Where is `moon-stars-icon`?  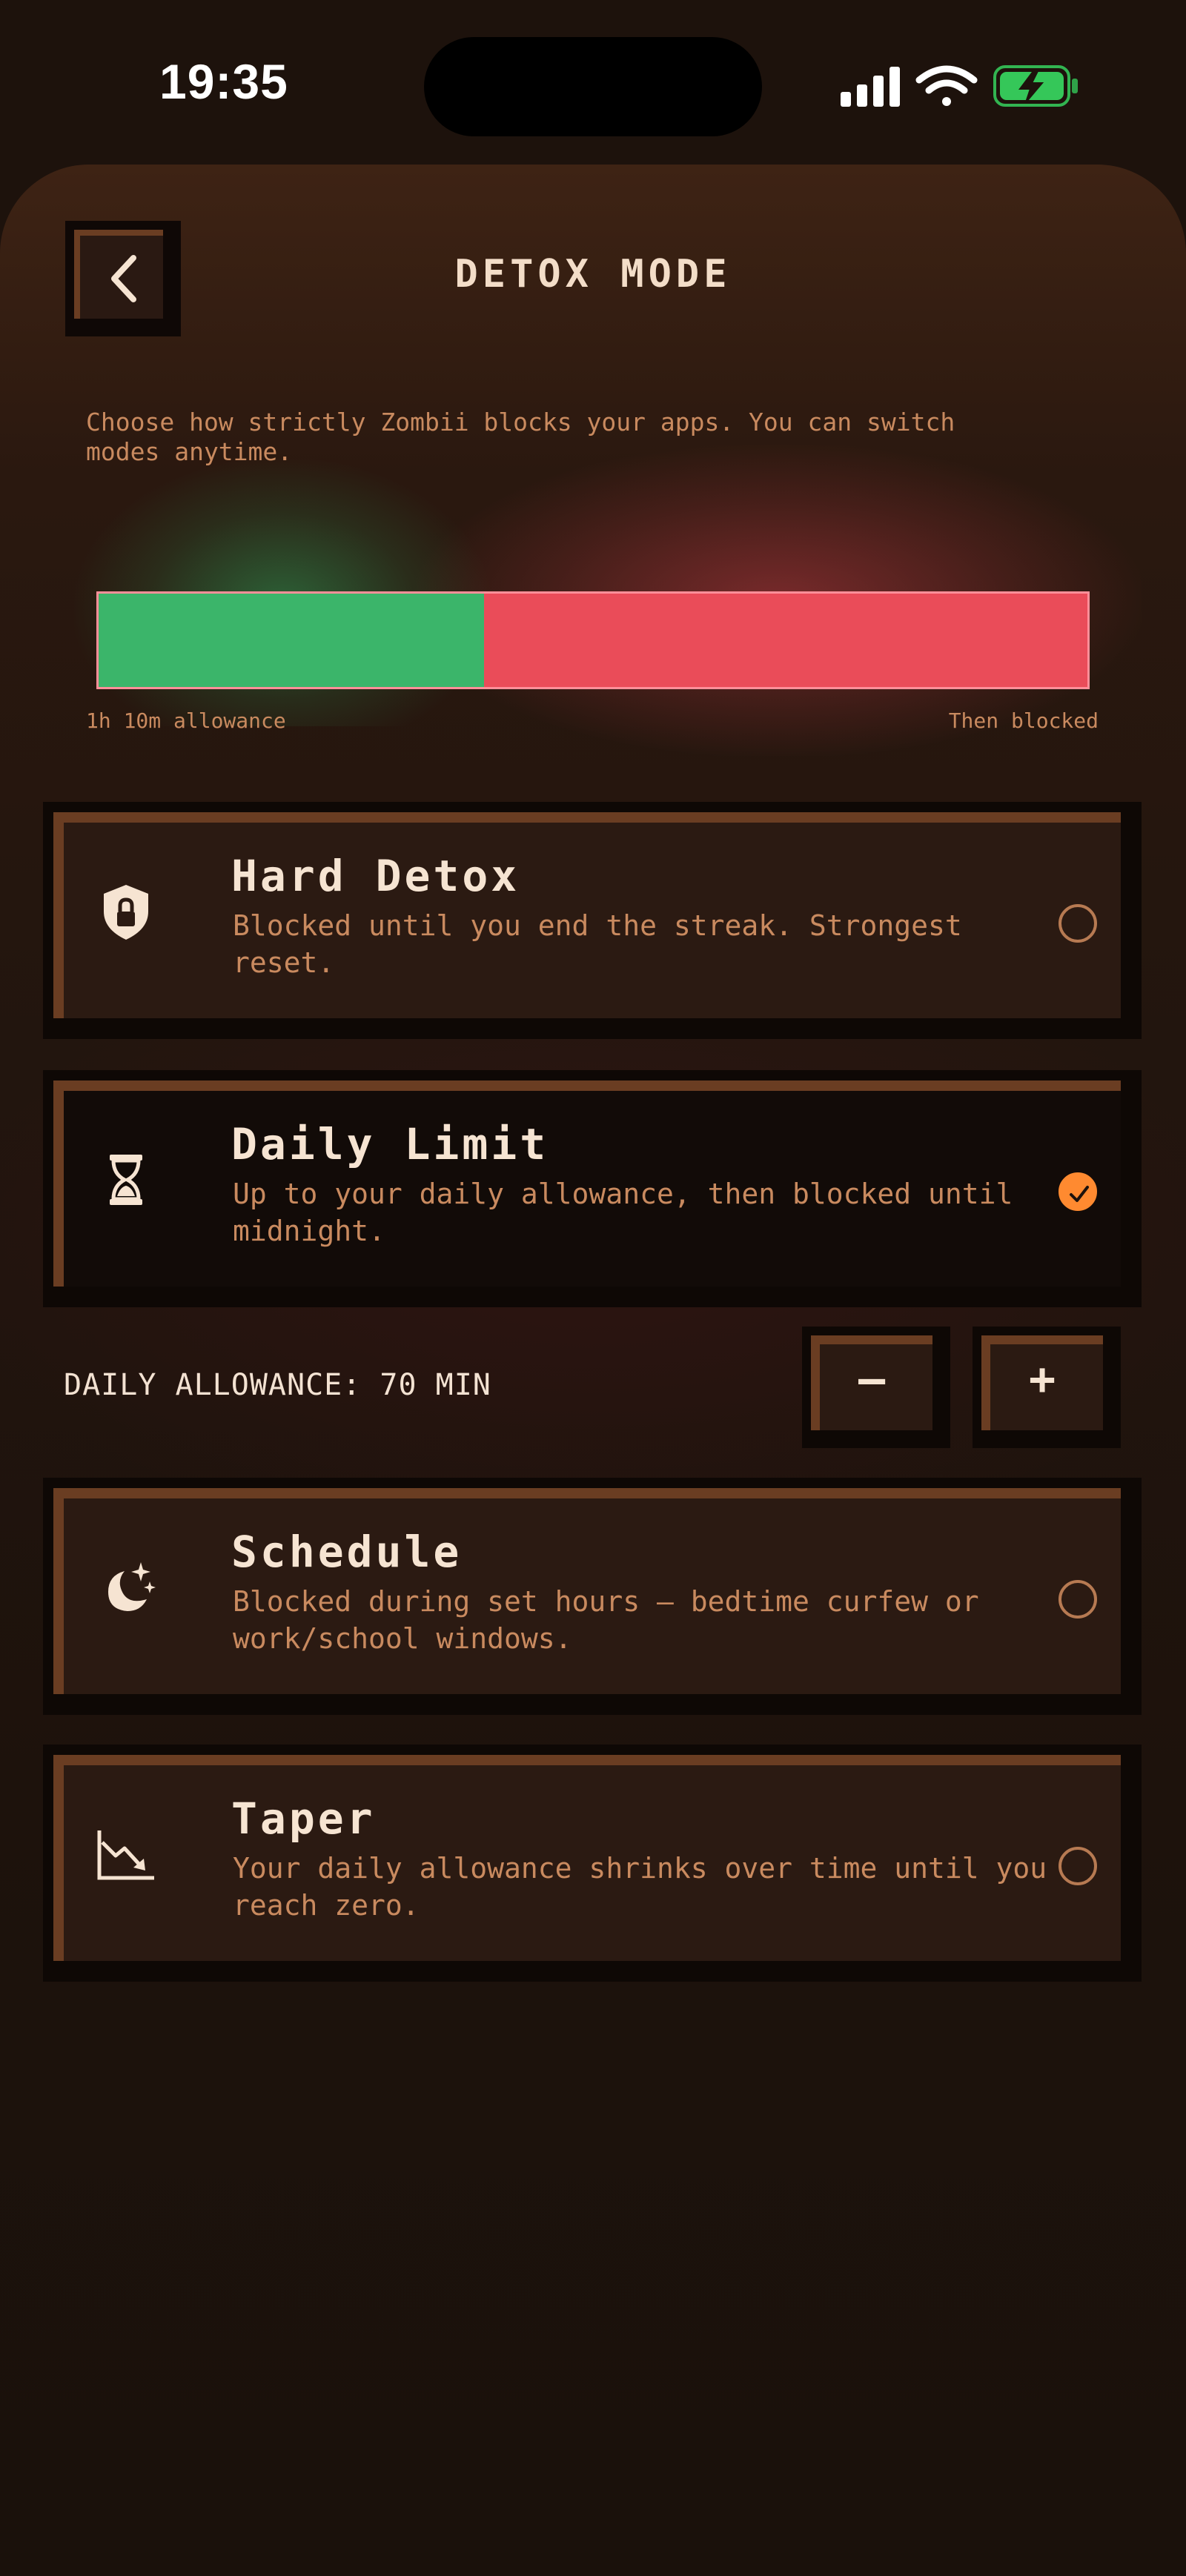 moon-stars-icon is located at coordinates (132, 1586).